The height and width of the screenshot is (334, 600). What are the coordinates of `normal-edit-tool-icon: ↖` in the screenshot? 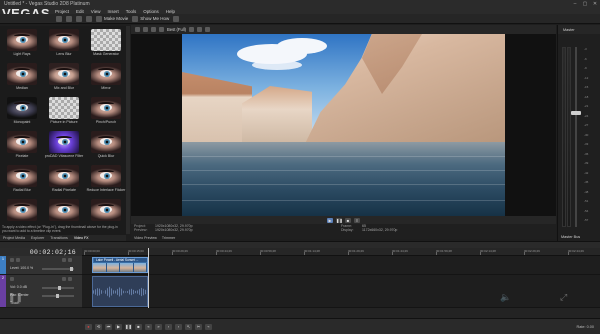 It's located at (188, 326).